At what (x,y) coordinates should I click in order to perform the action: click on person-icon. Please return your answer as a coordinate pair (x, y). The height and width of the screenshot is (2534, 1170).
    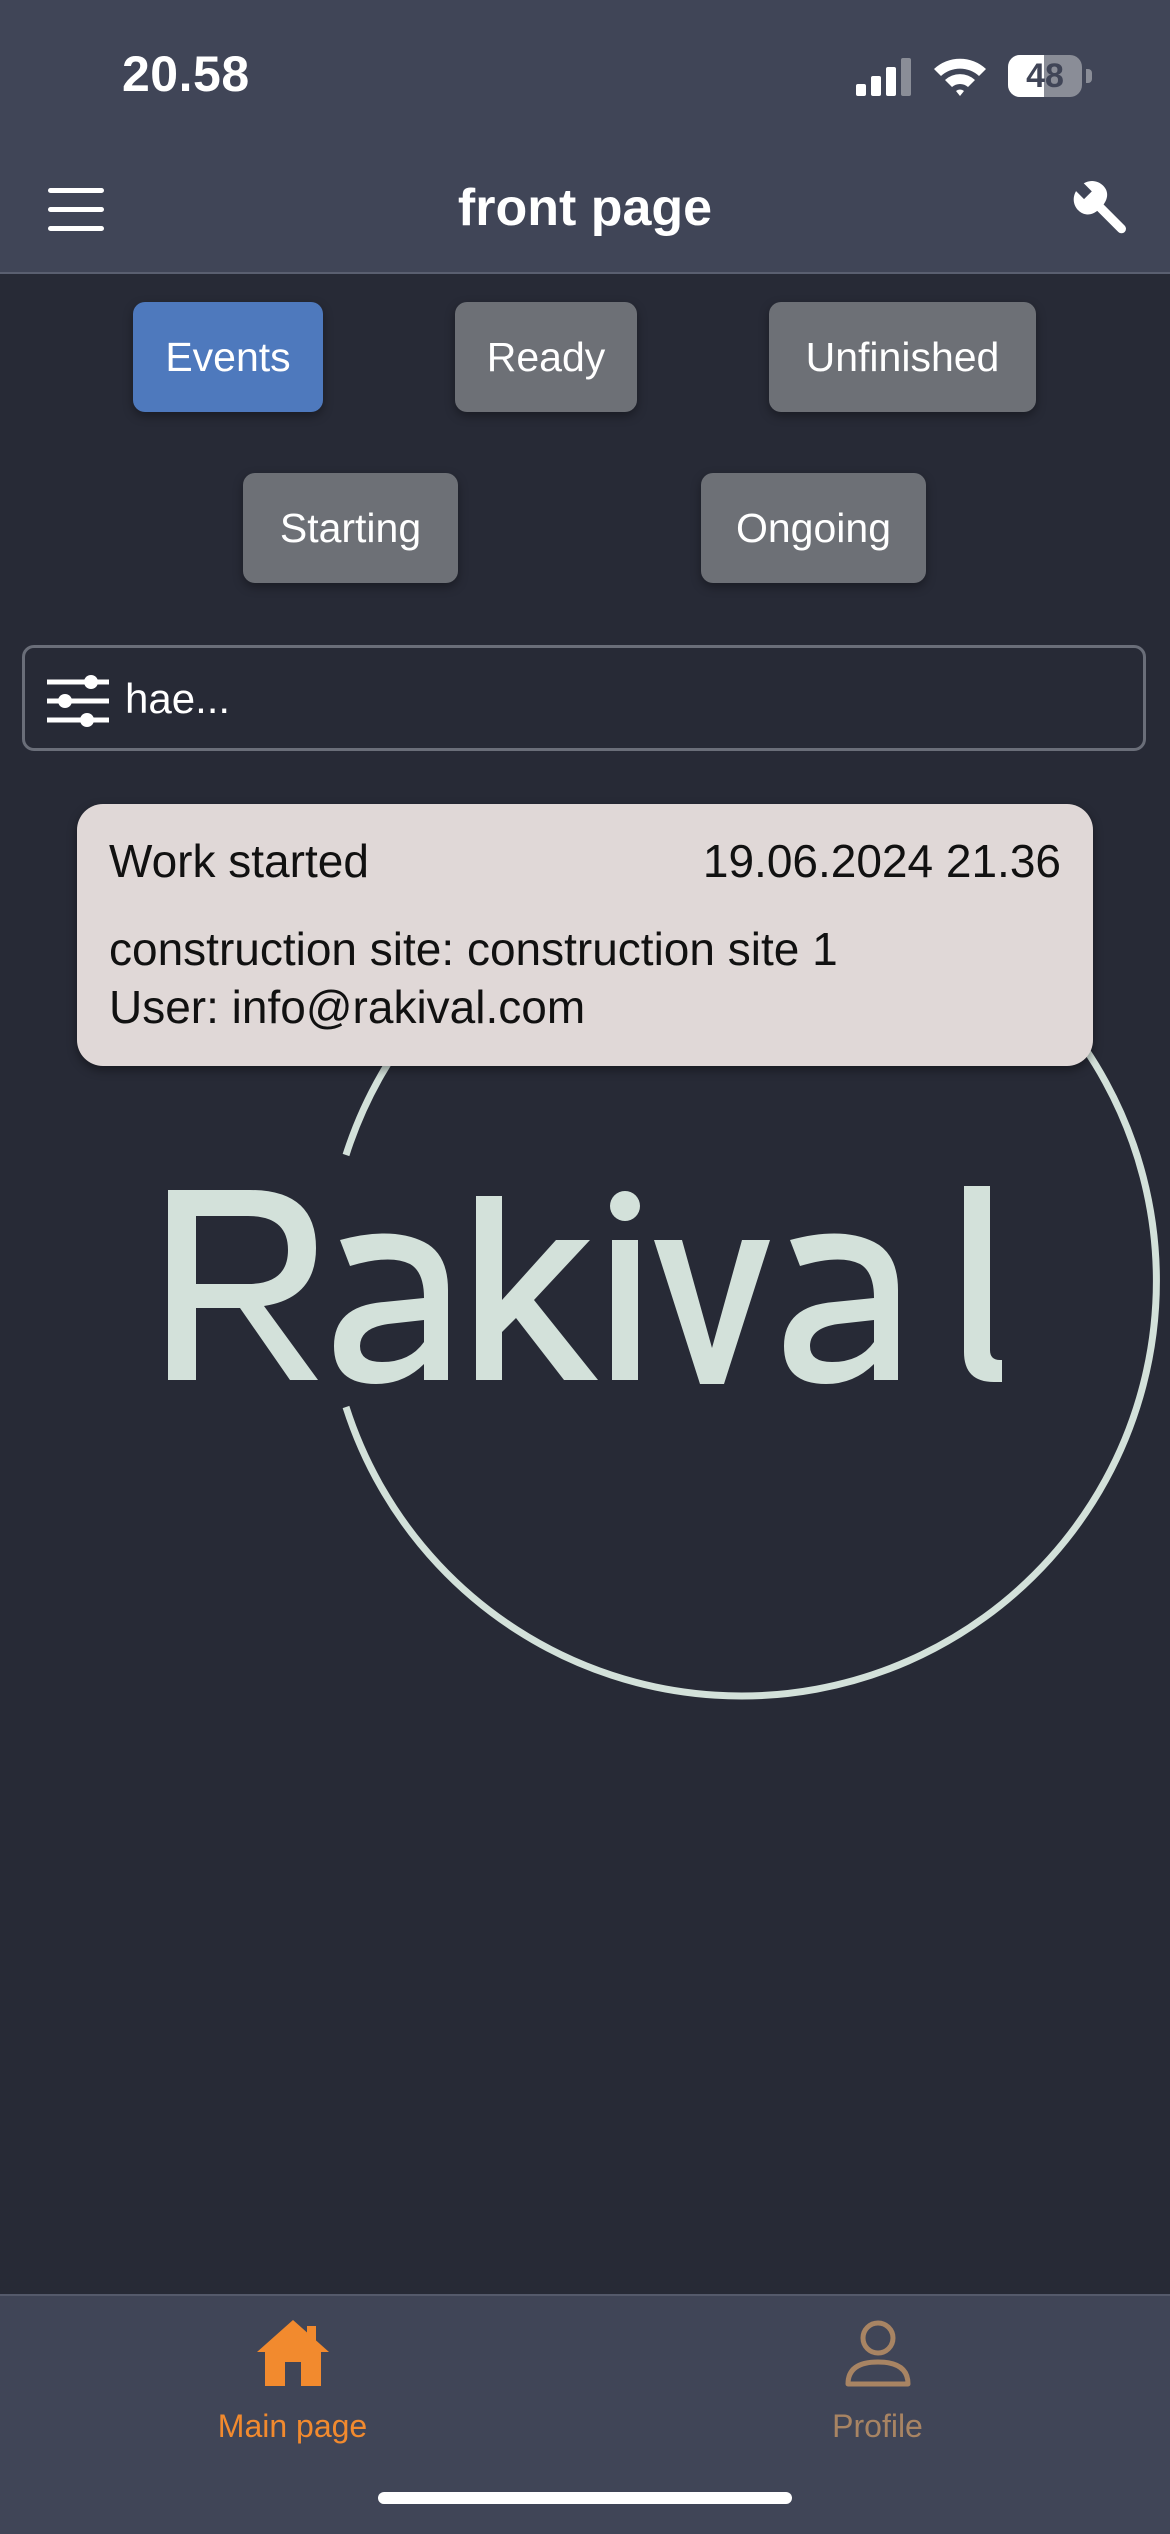
    Looking at the image, I should click on (877, 2353).